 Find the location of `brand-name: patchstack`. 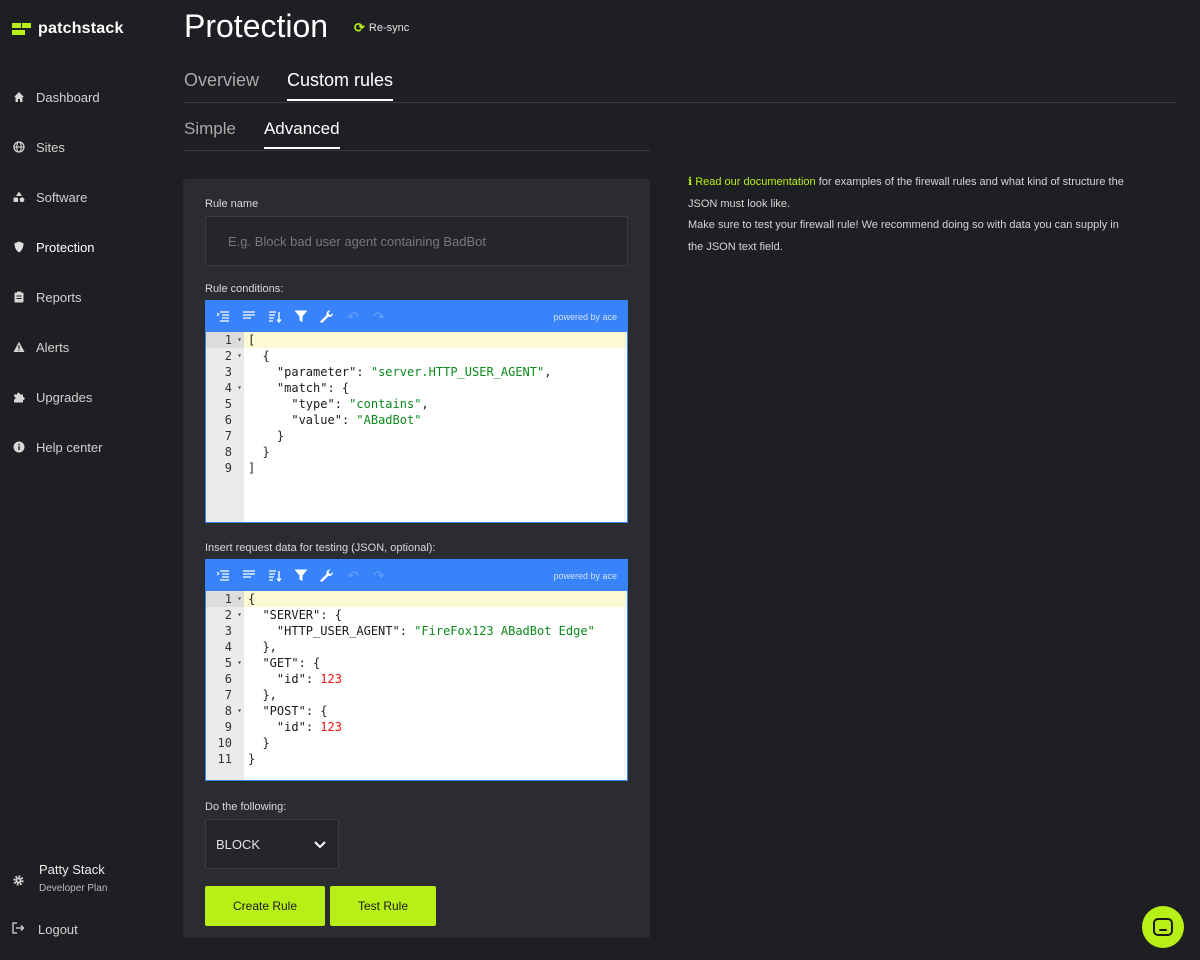

brand-name: patchstack is located at coordinates (81, 28).